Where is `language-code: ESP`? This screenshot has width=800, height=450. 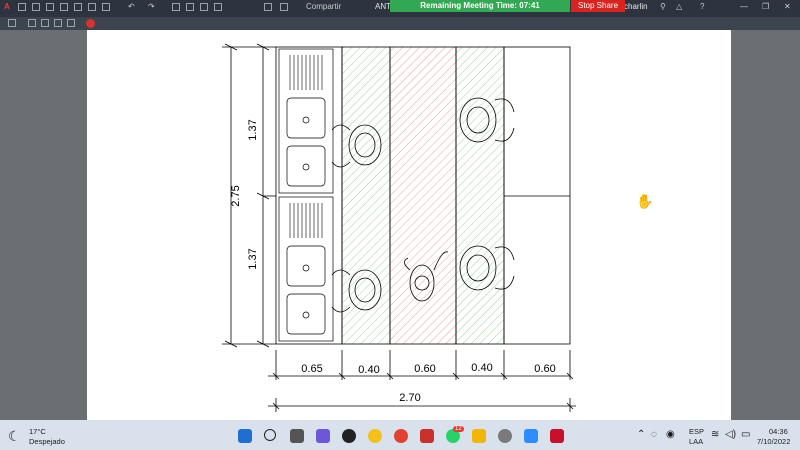
language-code: ESP is located at coordinates (696, 431).